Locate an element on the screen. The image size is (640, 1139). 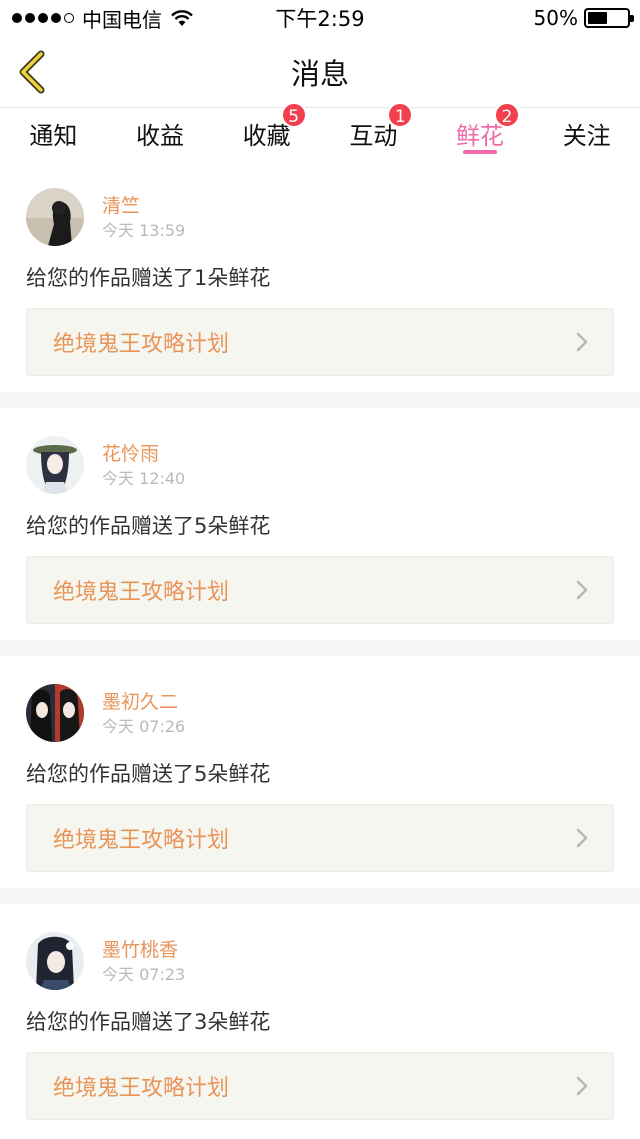
message-meta: 清竺今天 13:59 is located at coordinates (143, 215).